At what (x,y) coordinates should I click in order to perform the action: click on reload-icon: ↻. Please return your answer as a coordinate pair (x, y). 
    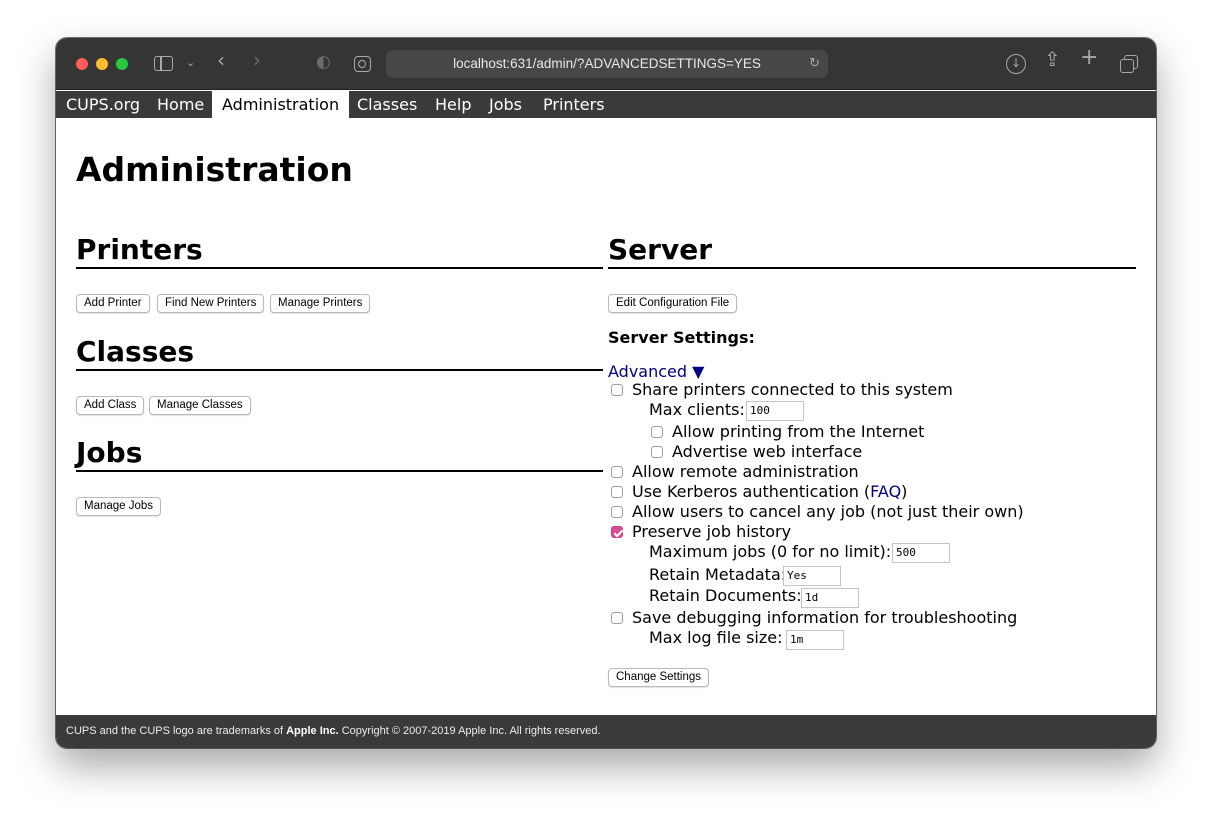
    Looking at the image, I should click on (814, 63).